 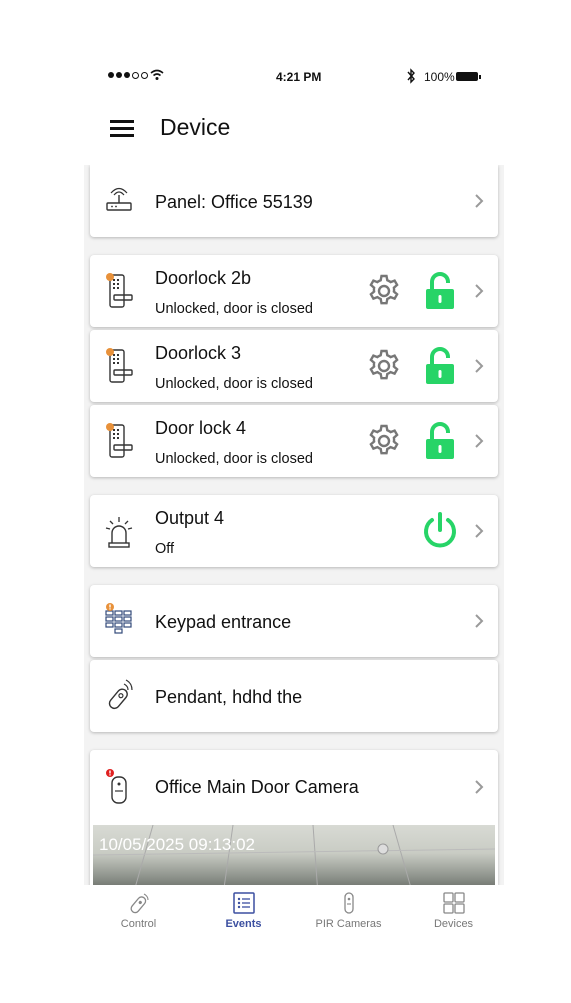 What do you see at coordinates (453, 924) in the screenshot?
I see `nav-label: Devices` at bounding box center [453, 924].